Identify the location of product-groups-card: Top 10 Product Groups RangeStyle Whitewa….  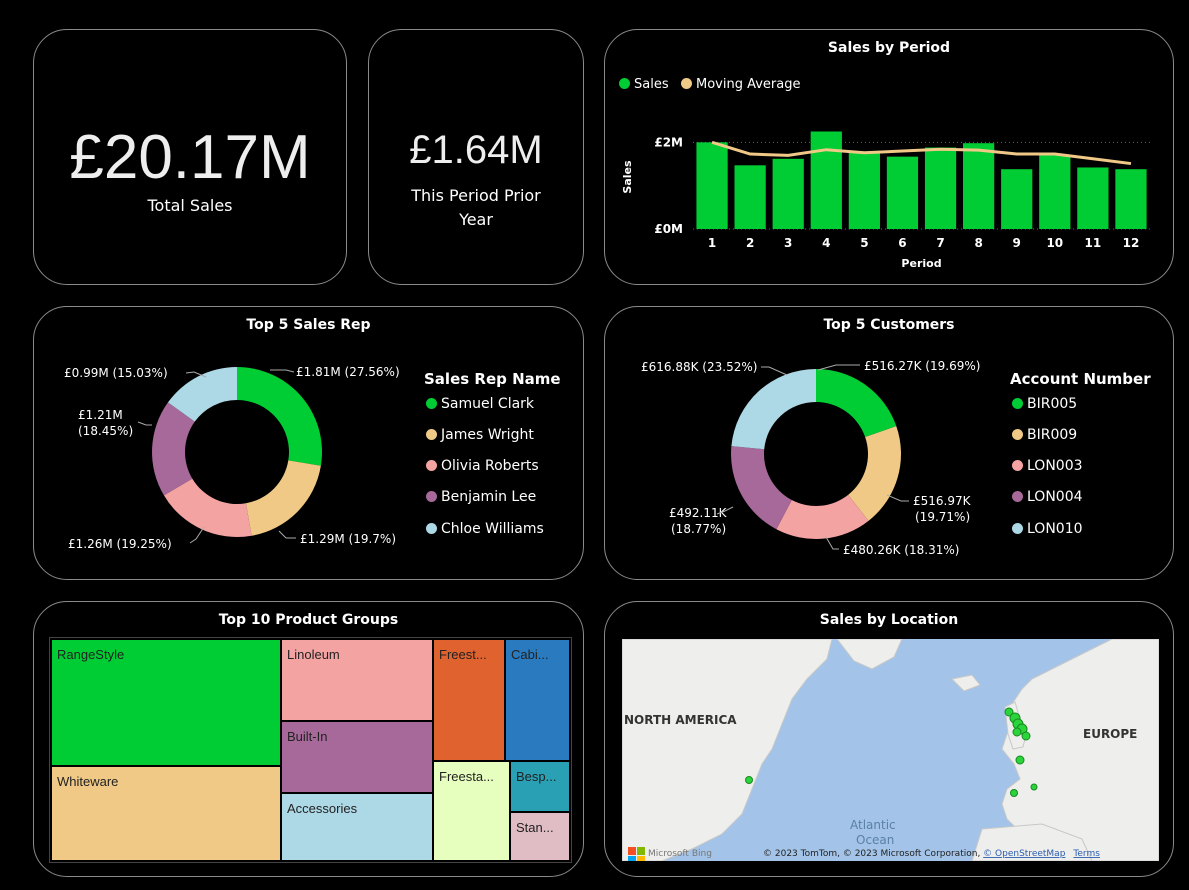
(308, 739).